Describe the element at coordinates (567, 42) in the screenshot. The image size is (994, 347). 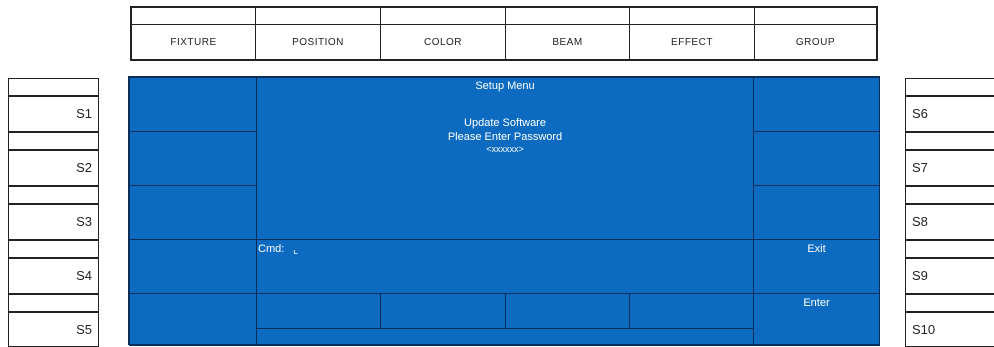
I see `tab-beam-label: BEAM` at that location.